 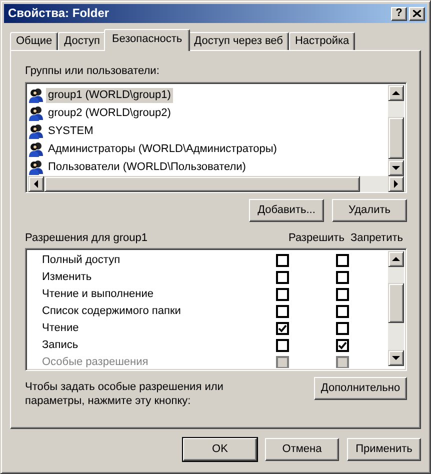 What do you see at coordinates (36, 184) in the screenshot?
I see `scroll-left-button` at bounding box center [36, 184].